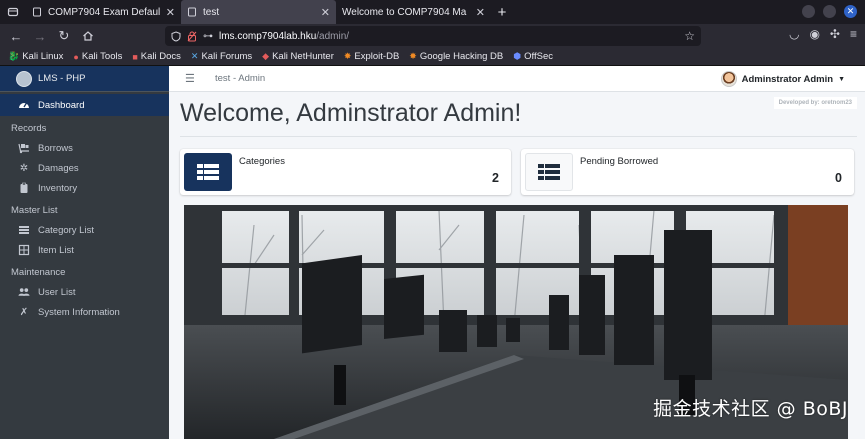 This screenshot has width=865, height=439. I want to click on bookmark-kali-docs: ■ Kali Docs, so click(156, 56).